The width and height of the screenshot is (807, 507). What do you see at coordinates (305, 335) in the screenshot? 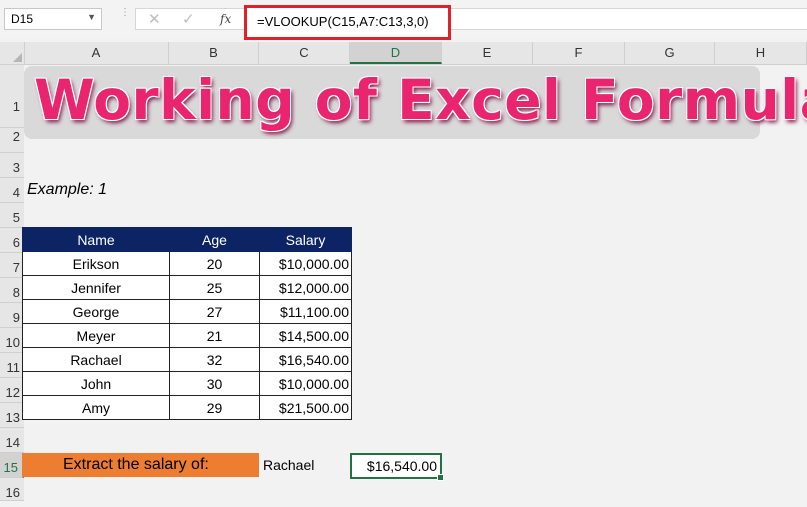
I see `cell-salary: $14,500.00` at bounding box center [305, 335].